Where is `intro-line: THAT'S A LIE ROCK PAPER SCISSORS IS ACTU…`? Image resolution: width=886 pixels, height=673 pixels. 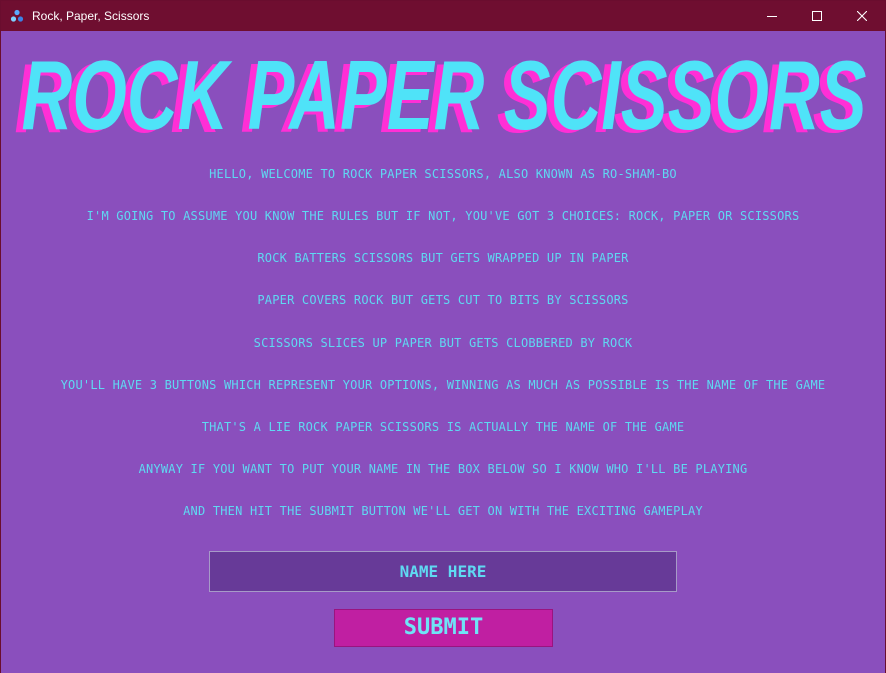
intro-line: THAT'S A LIE ROCK PAPER SCISSORS IS ACTU… is located at coordinates (443, 427).